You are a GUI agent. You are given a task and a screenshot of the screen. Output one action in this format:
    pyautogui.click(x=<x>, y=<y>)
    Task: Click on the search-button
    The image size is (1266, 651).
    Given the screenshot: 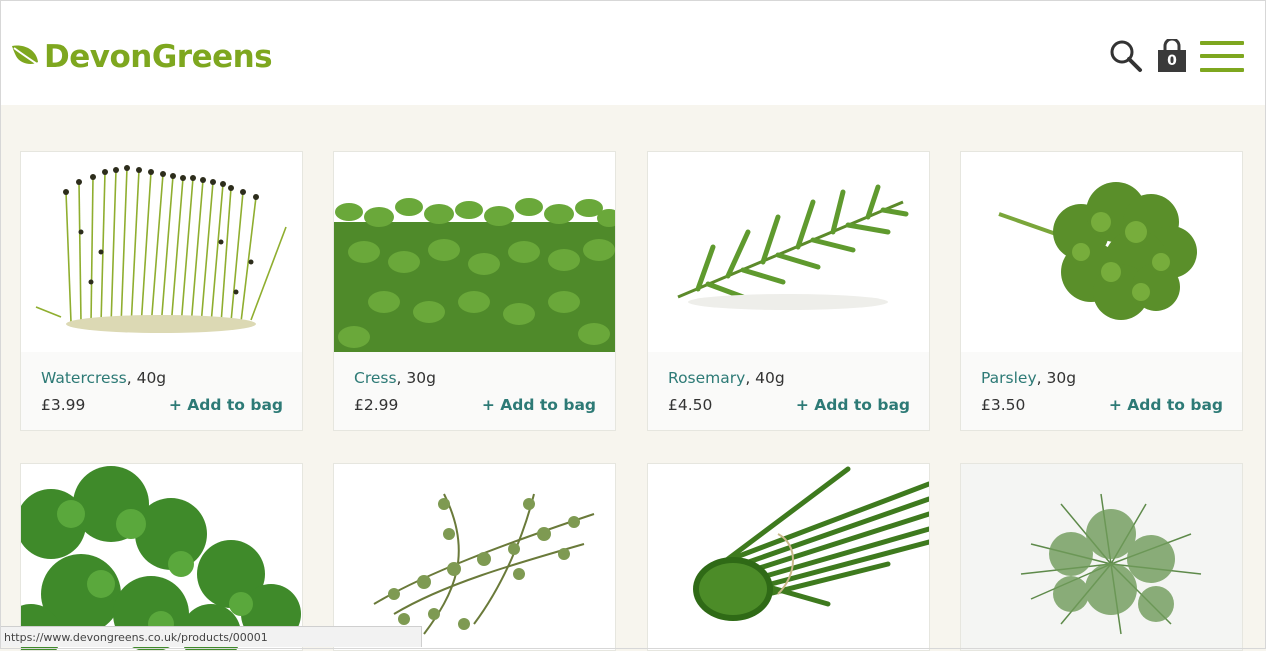 What is the action you would take?
    pyautogui.click(x=1126, y=56)
    